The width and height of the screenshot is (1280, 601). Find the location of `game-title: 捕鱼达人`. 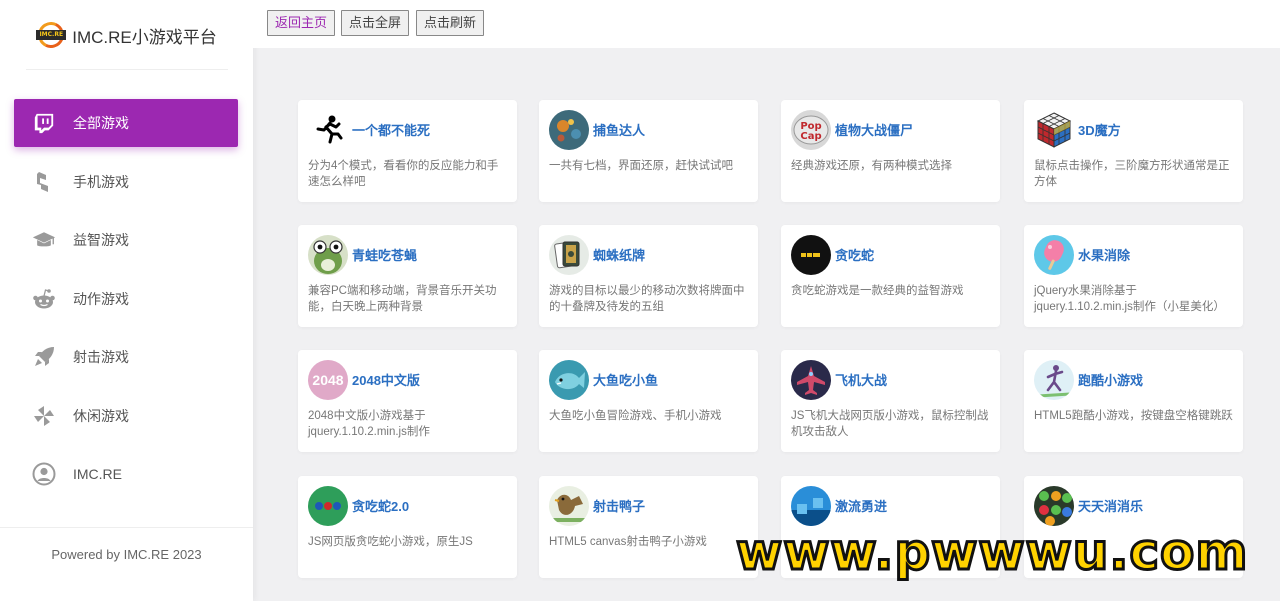

game-title: 捕鱼达人 is located at coordinates (619, 130).